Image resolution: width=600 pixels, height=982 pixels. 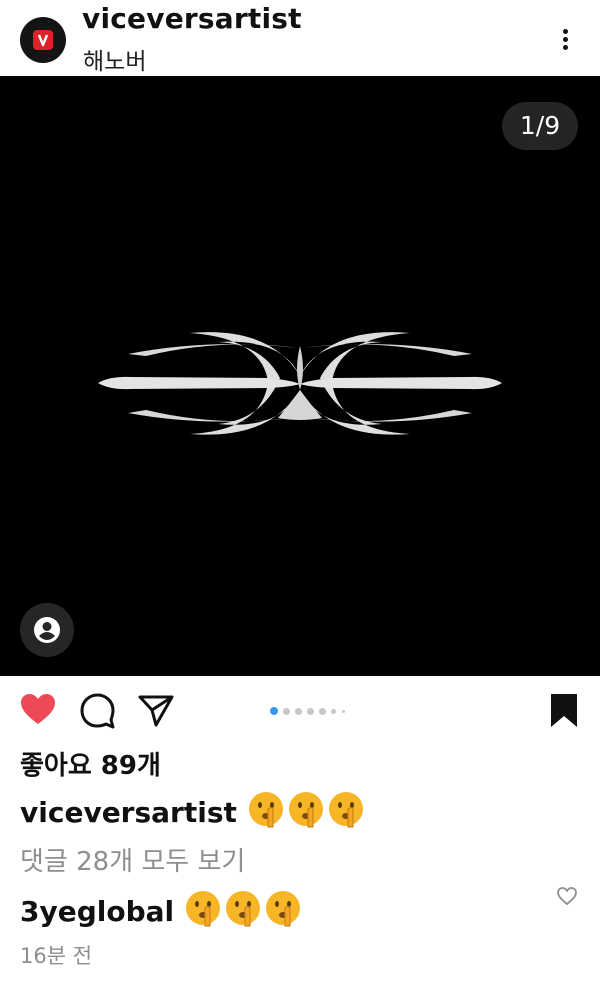 What do you see at coordinates (128, 812) in the screenshot?
I see `caption-username: viceversartist` at bounding box center [128, 812].